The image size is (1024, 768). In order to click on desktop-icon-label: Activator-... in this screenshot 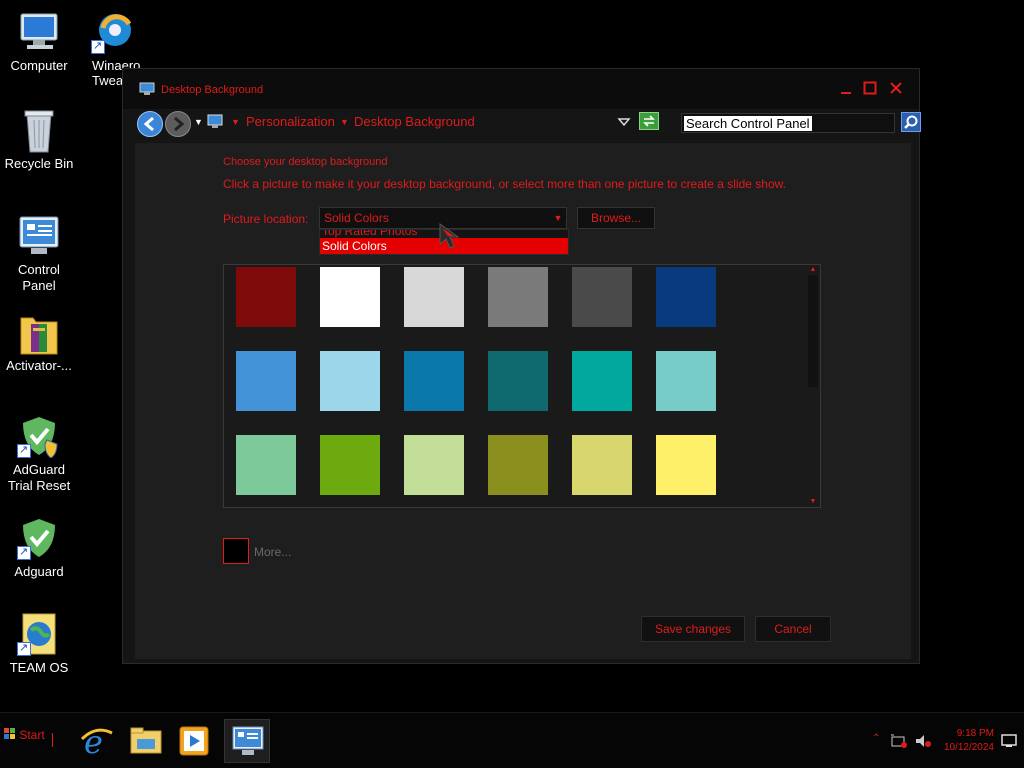, I will do `click(39, 365)`.